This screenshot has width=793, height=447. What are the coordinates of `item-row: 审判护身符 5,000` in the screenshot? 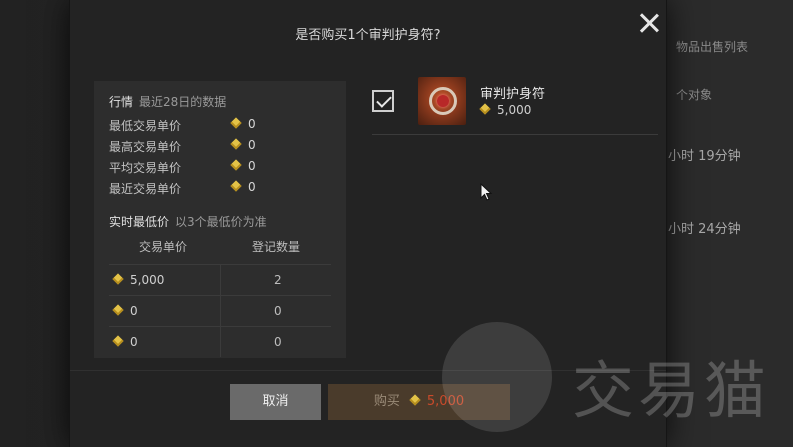 It's located at (515, 105).